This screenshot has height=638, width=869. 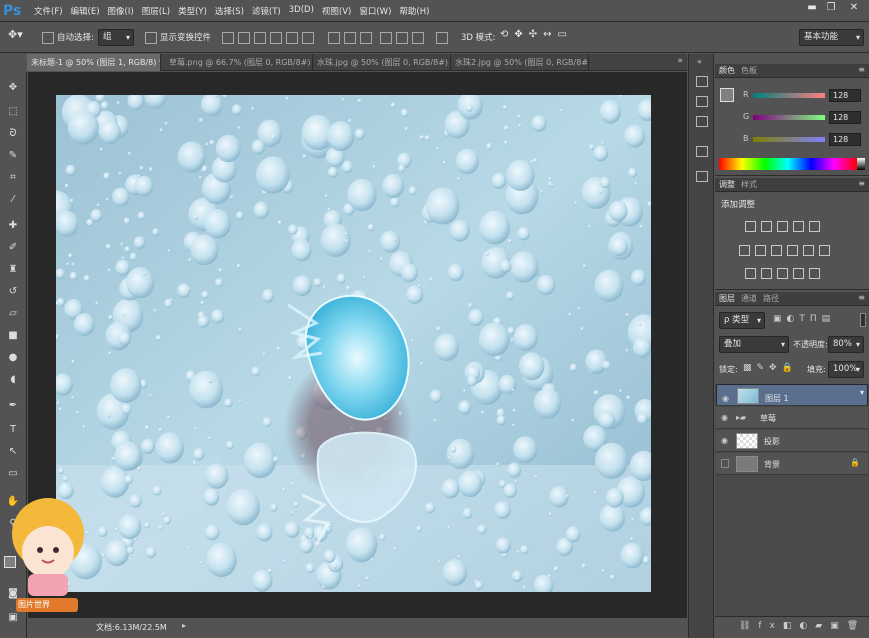 I want to click on black-white-ramp, so click(x=861, y=164).